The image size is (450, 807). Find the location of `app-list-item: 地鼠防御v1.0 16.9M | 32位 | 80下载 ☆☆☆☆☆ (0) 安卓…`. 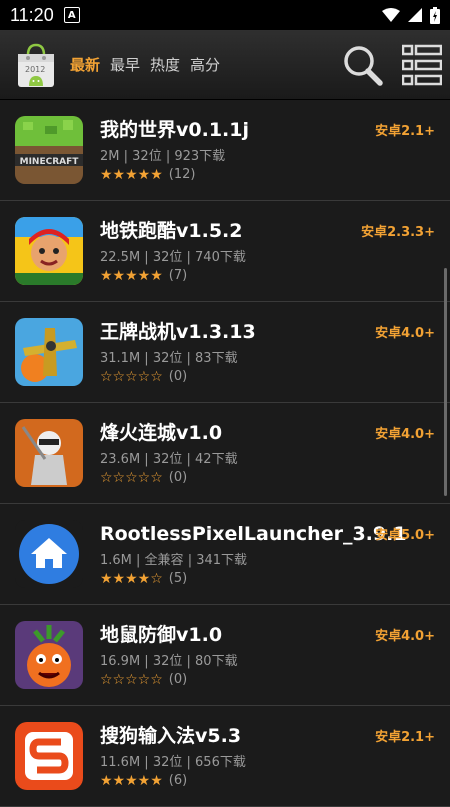

app-list-item: 地鼠防御v1.0 16.9M | 32位 | 80下载 ☆☆☆☆☆ (0) 安卓… is located at coordinates (225, 655).